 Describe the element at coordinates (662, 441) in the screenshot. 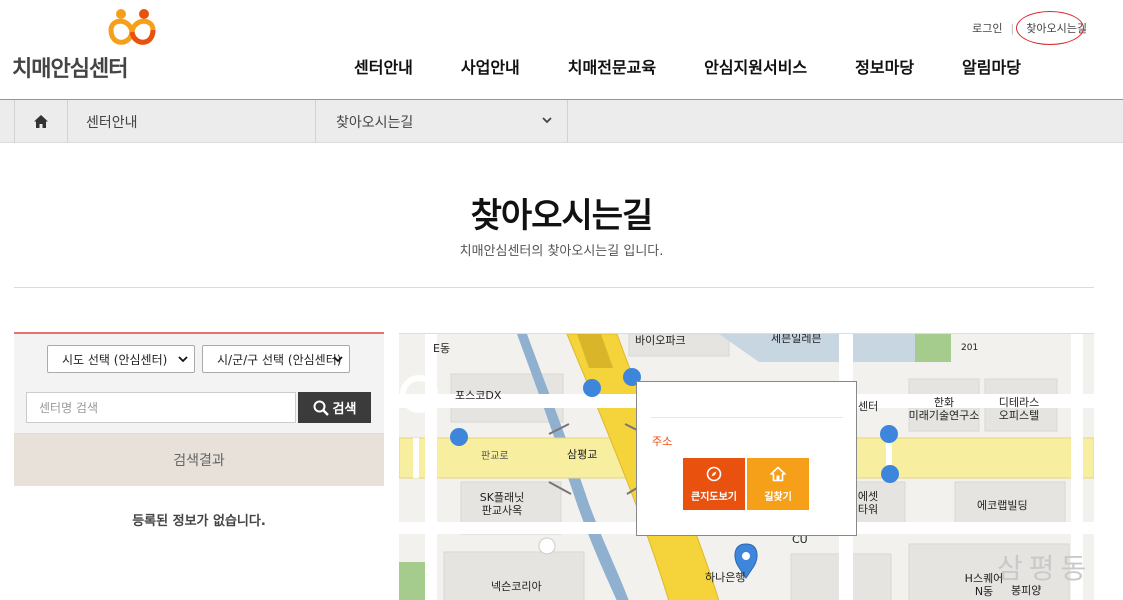

I see `popup-address-label: 주소` at that location.